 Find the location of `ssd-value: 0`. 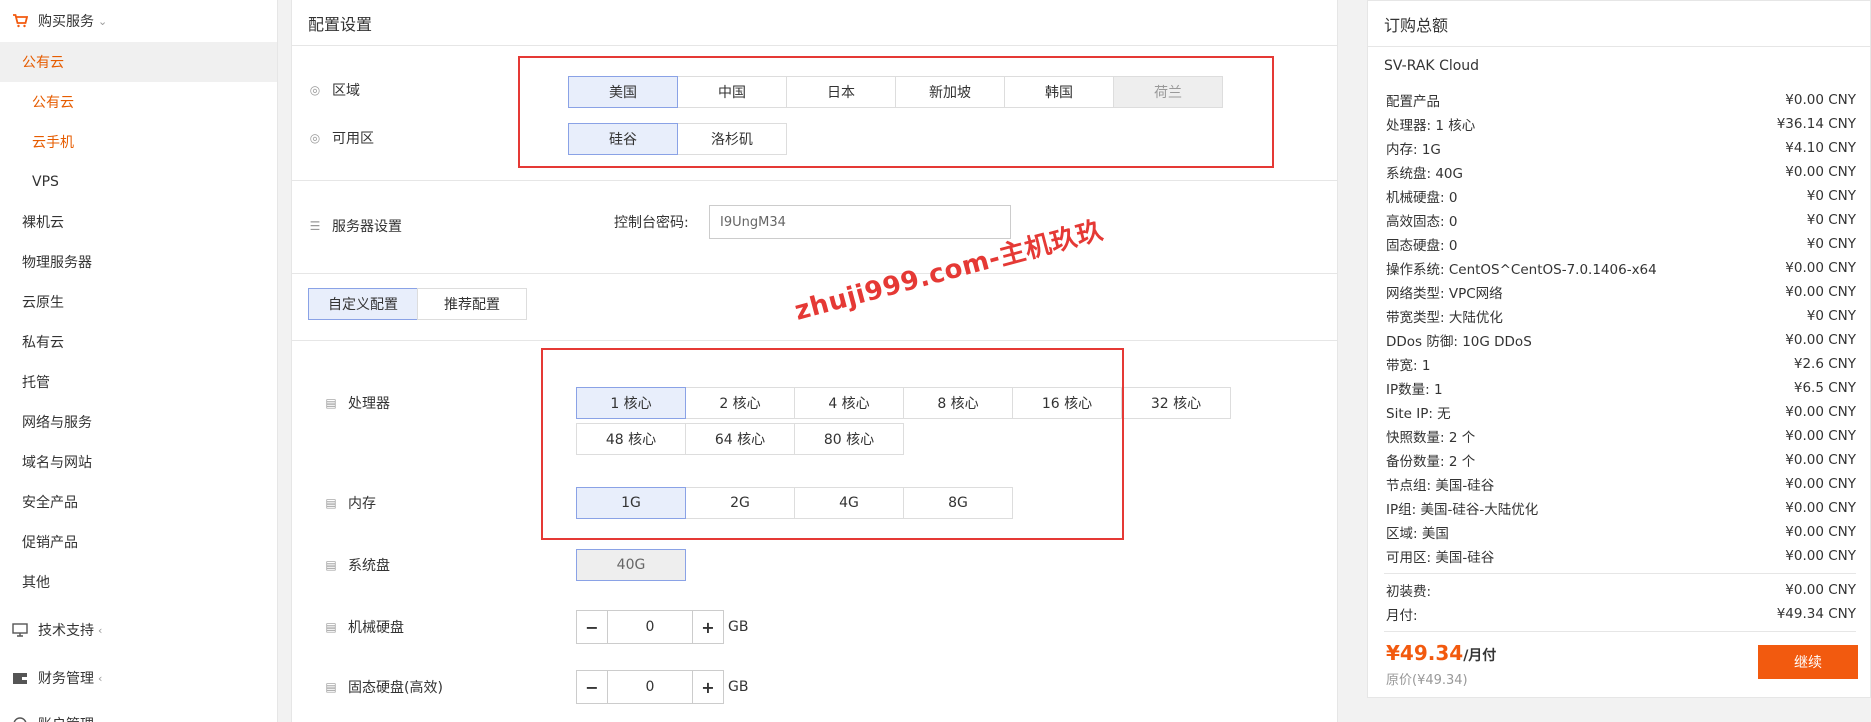

ssd-value: 0 is located at coordinates (650, 687).